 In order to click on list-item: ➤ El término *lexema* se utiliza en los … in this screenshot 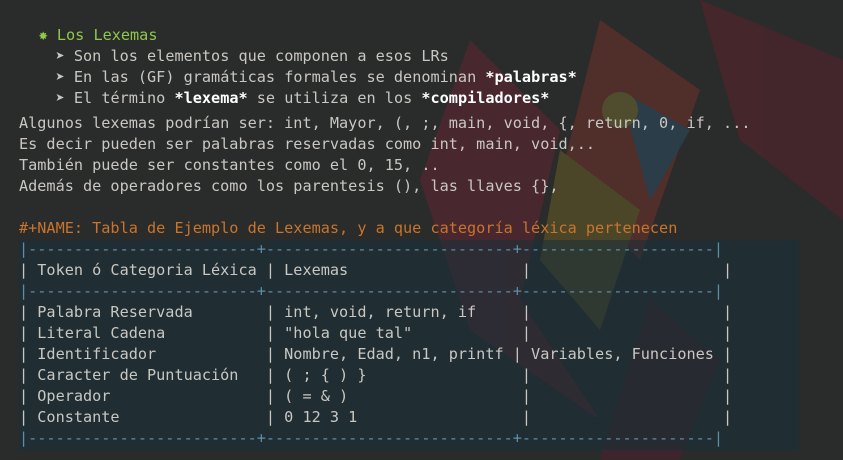, I will do `click(284, 87)`.